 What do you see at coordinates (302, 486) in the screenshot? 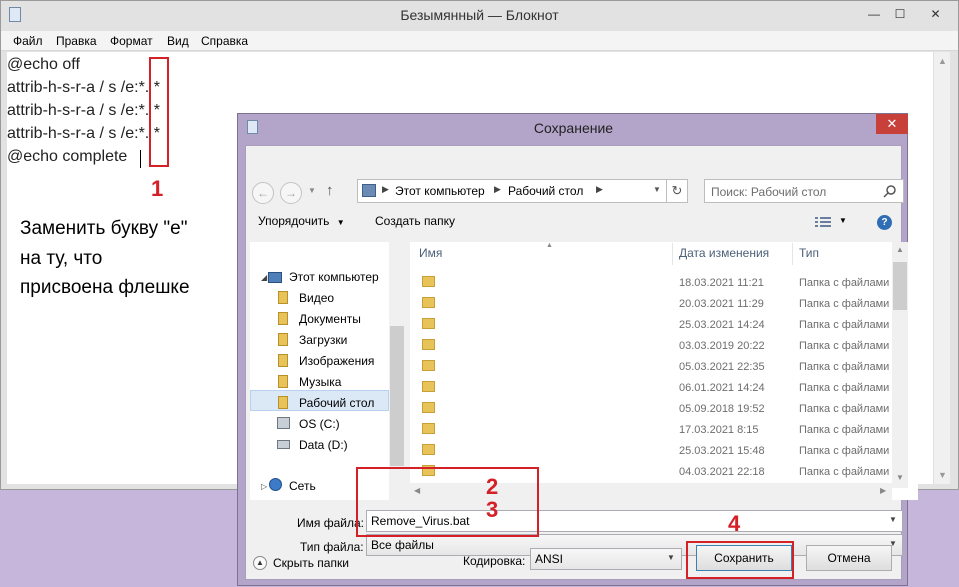
I see `tree-item-network: Сеть` at bounding box center [302, 486].